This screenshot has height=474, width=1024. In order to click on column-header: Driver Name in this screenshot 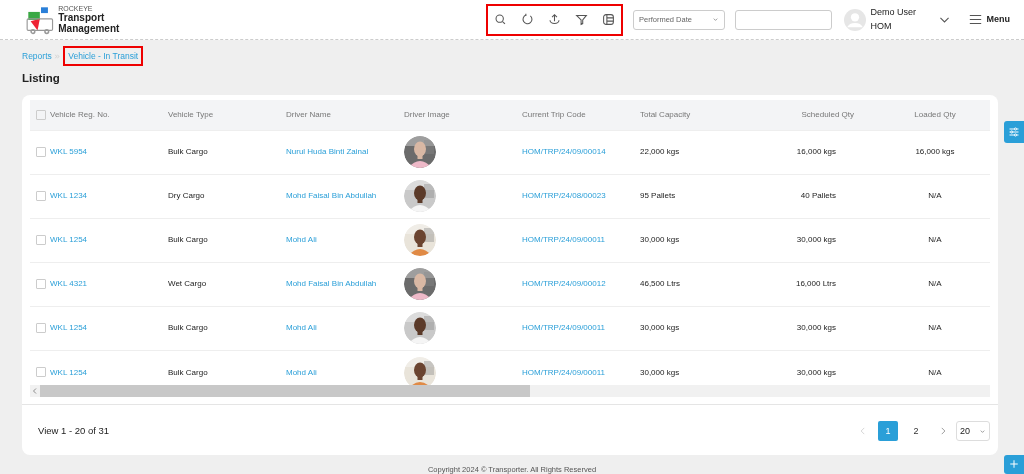, I will do `click(308, 114)`.